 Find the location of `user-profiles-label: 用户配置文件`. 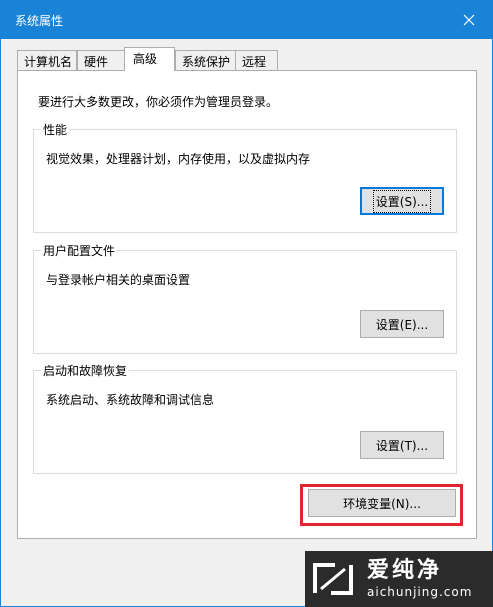

user-profiles-label: 用户配置文件 is located at coordinates (79, 250).